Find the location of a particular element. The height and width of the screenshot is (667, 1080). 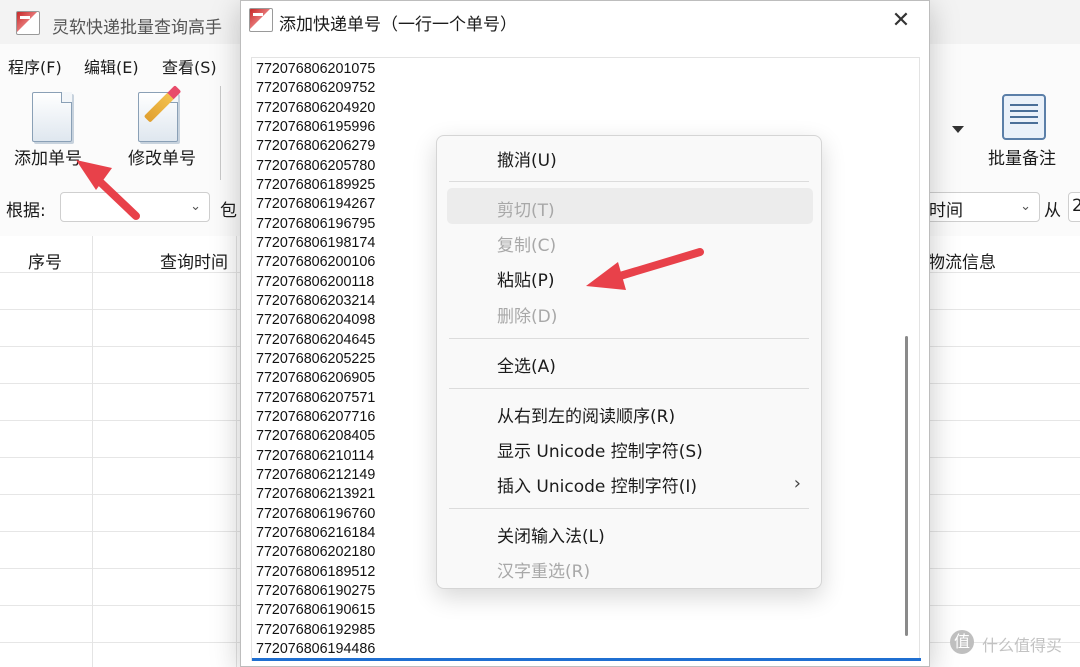

menu-insert-unicode: 插入 Unicode 控制字符(I) is located at coordinates (597, 484).